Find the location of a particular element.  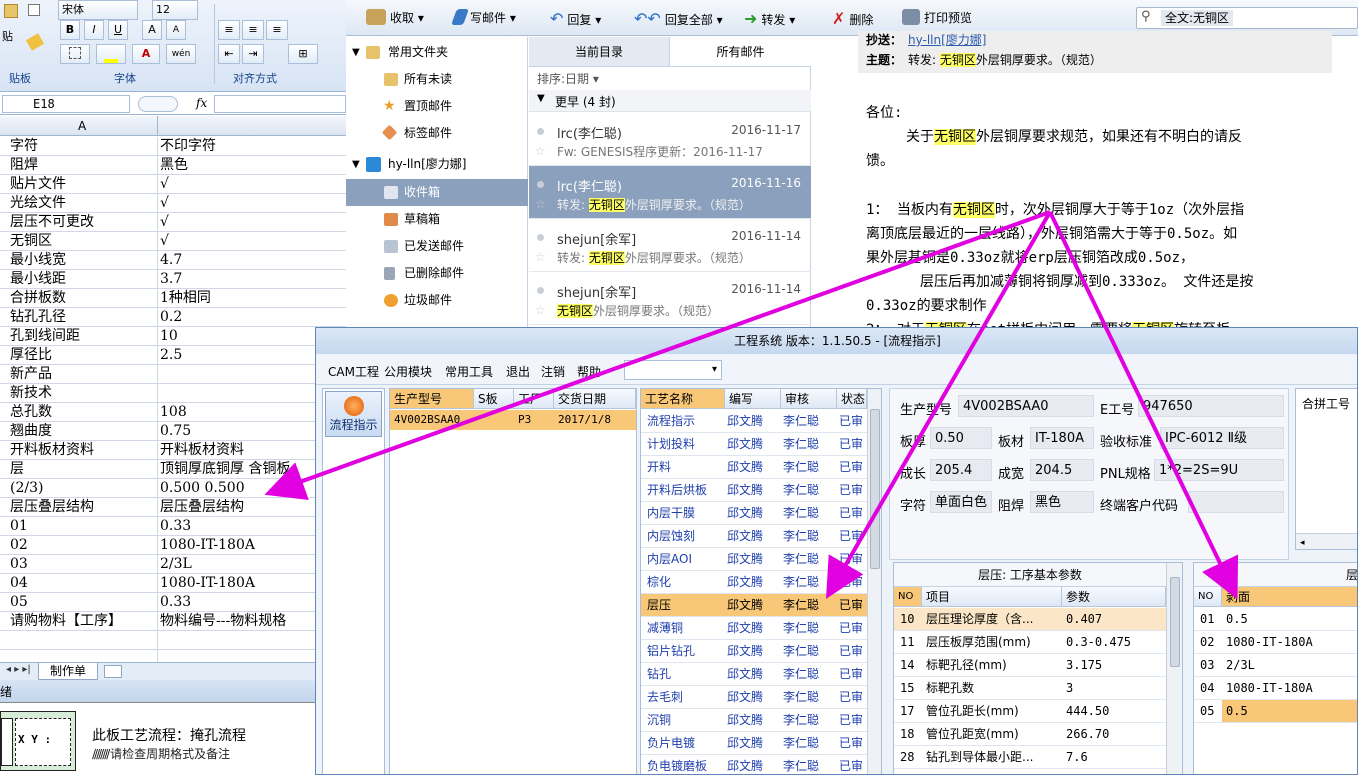

param-row: 15 标靶孔数 3 is located at coordinates (1030, 688).